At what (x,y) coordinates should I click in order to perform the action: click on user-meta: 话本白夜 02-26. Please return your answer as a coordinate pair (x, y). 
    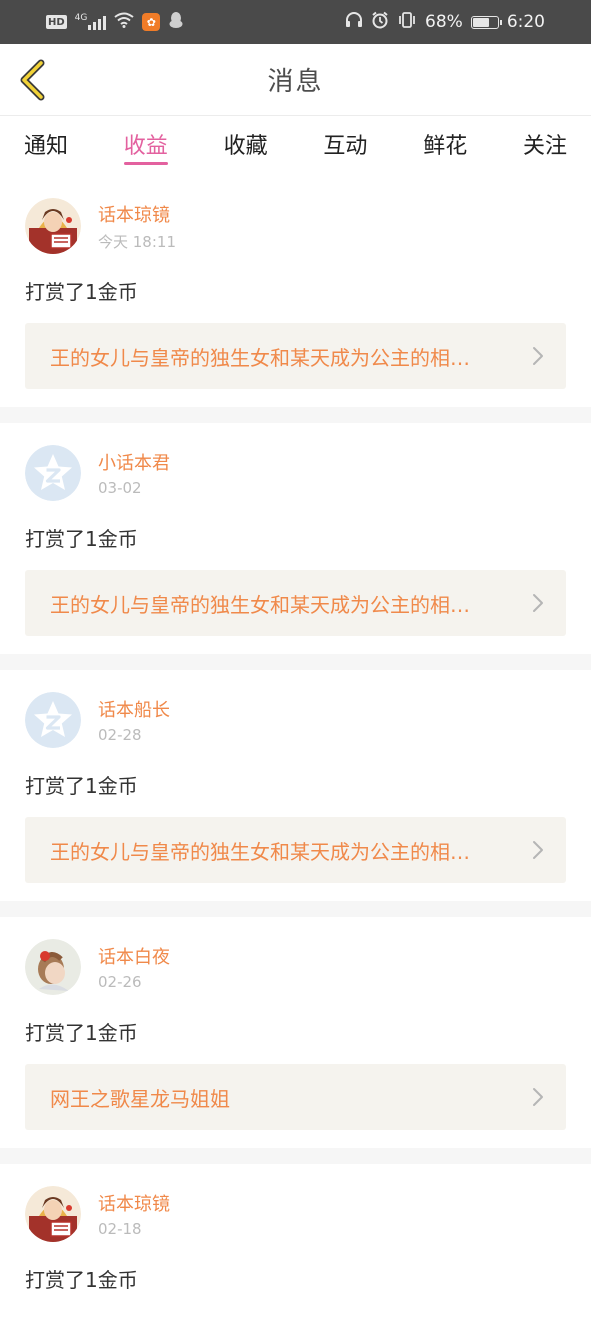
    Looking at the image, I should click on (134, 967).